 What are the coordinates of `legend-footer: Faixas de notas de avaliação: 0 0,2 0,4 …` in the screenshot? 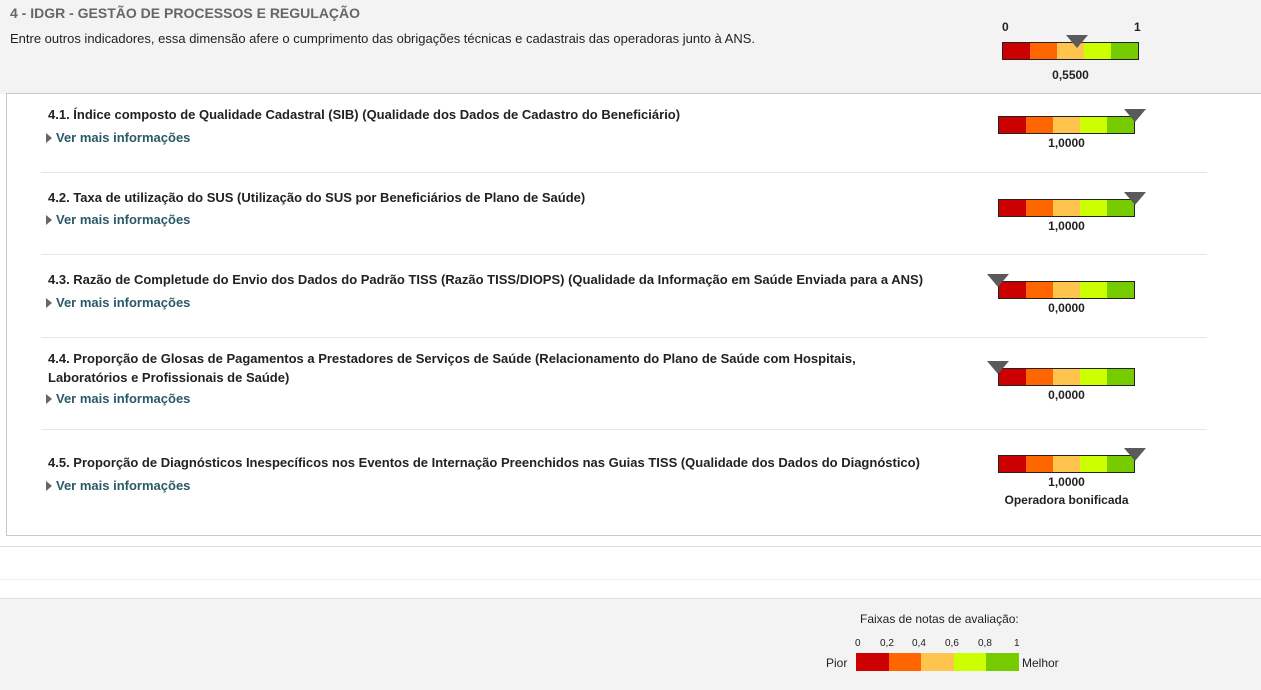 It's located at (630, 644).